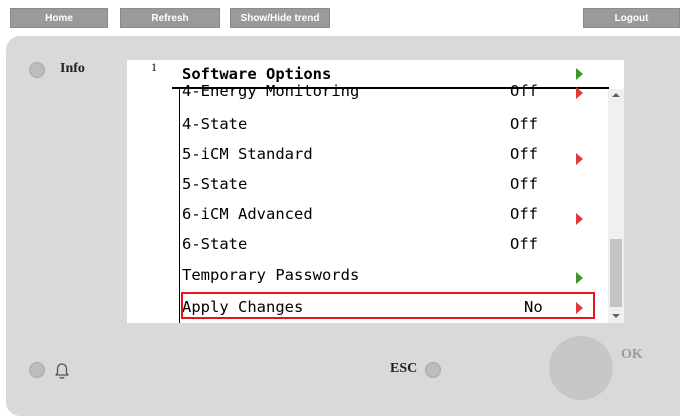 Image resolution: width=680 pixels, height=416 pixels. I want to click on bell-icon, so click(62, 371).